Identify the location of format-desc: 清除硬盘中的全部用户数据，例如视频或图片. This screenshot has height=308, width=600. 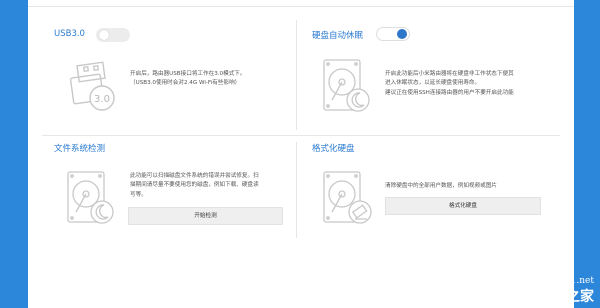
(441, 186).